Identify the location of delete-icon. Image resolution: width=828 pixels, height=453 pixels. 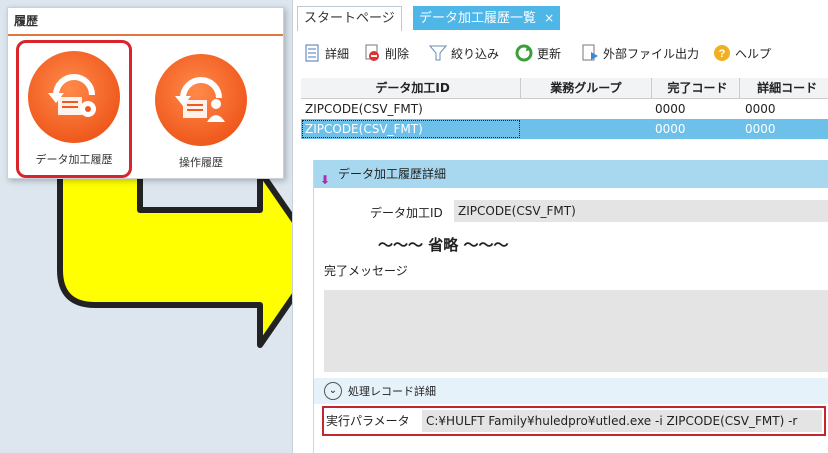
(372, 53).